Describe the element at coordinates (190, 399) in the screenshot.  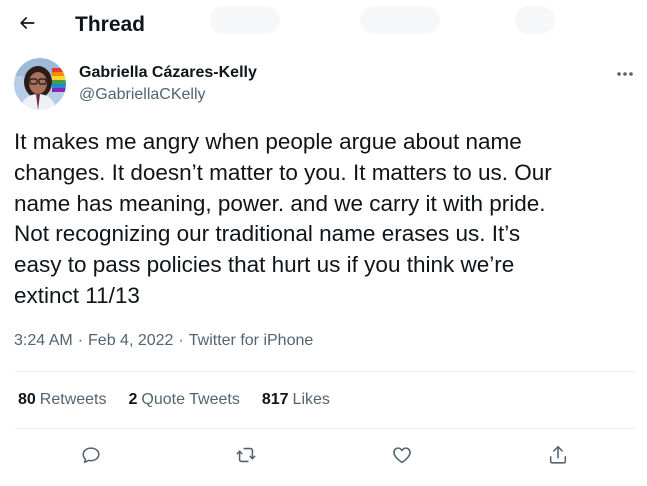
I see `quote-tweets-label: Quote Tweets` at that location.